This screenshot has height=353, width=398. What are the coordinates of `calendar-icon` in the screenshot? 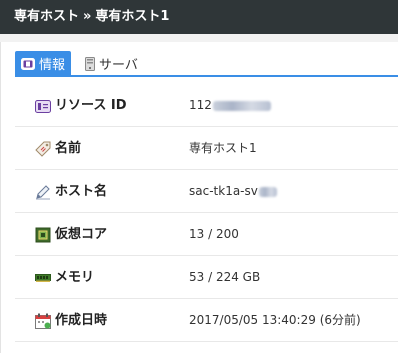 It's located at (43, 321).